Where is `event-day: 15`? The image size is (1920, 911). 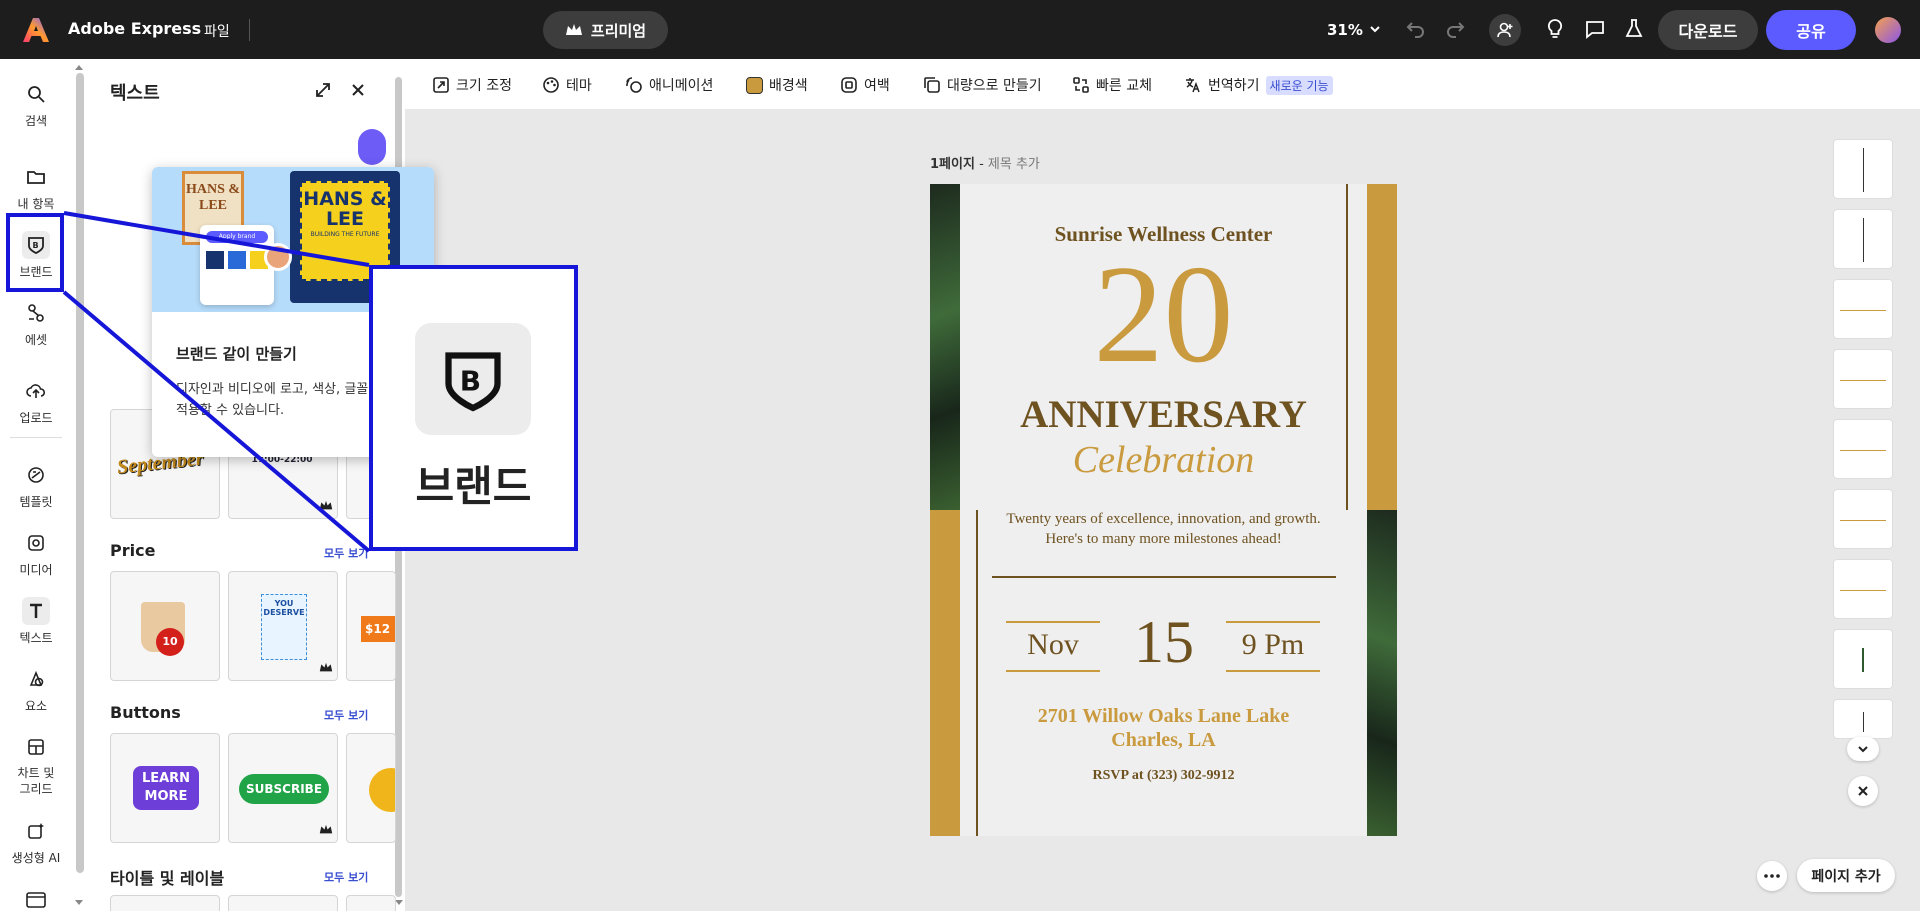
event-day: 15 is located at coordinates (1164, 642).